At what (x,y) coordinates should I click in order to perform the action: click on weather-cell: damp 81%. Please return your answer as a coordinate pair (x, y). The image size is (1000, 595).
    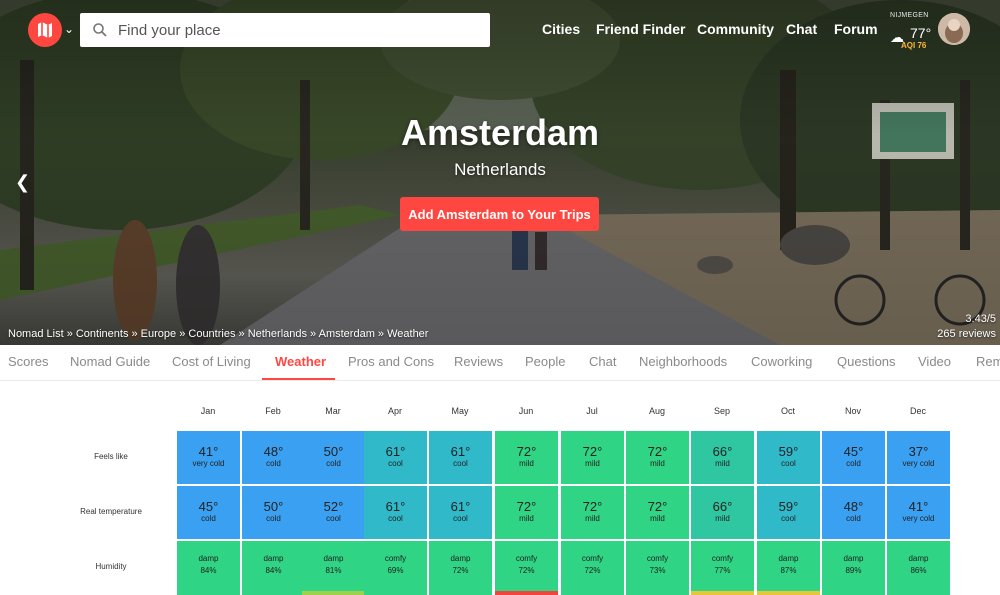
    Looking at the image, I should click on (333, 567).